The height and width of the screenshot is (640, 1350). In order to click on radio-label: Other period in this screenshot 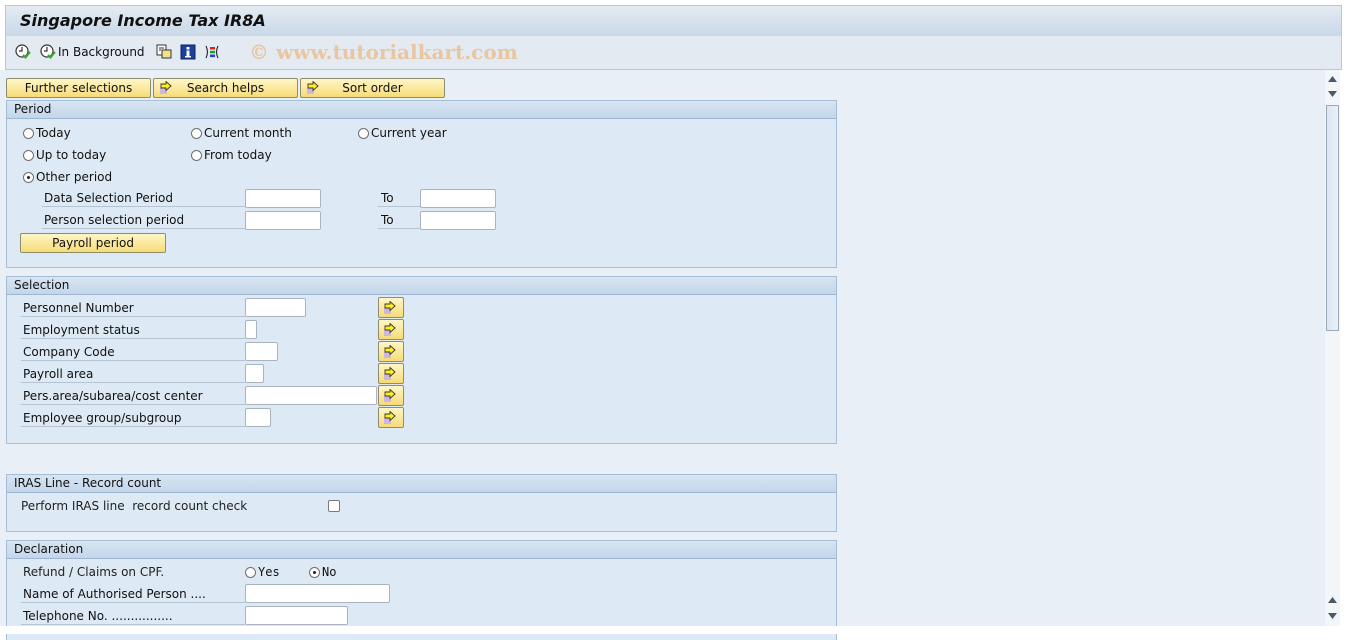, I will do `click(74, 177)`.